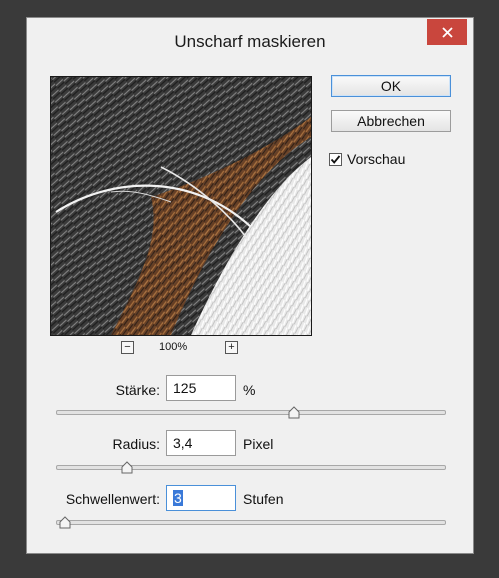 This screenshot has height=578, width=499. I want to click on close-button, so click(447, 32).